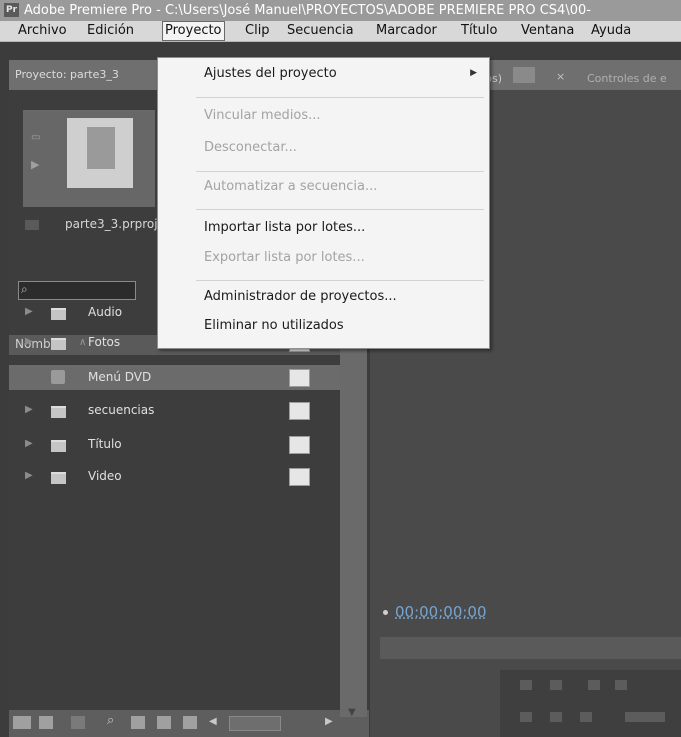 This screenshot has width=681, height=737. What do you see at coordinates (320, 31) in the screenshot?
I see `menu-secuencia: Secuencia` at bounding box center [320, 31].